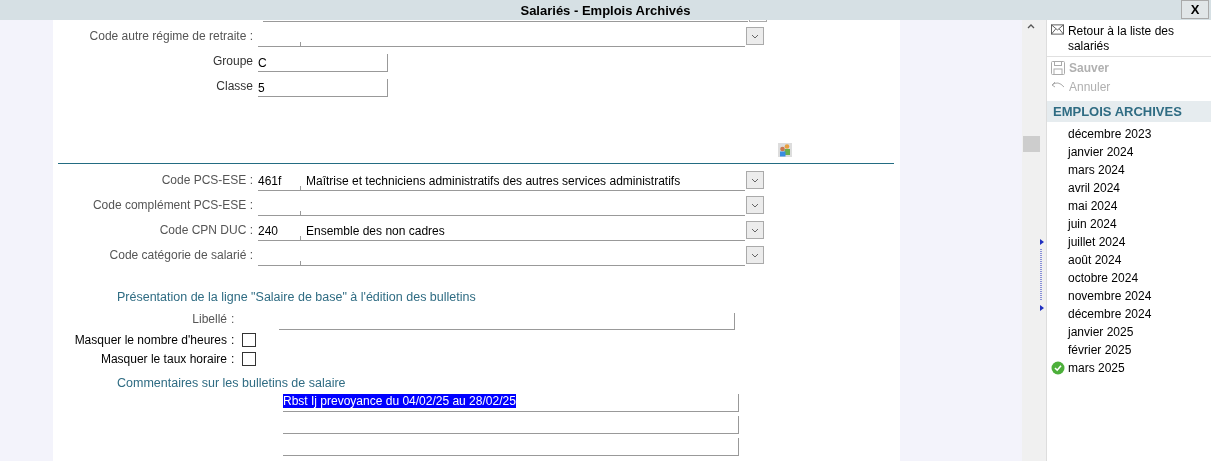 This screenshot has width=1211, height=461. What do you see at coordinates (1195, 9) in the screenshot?
I see `close-button: X` at bounding box center [1195, 9].